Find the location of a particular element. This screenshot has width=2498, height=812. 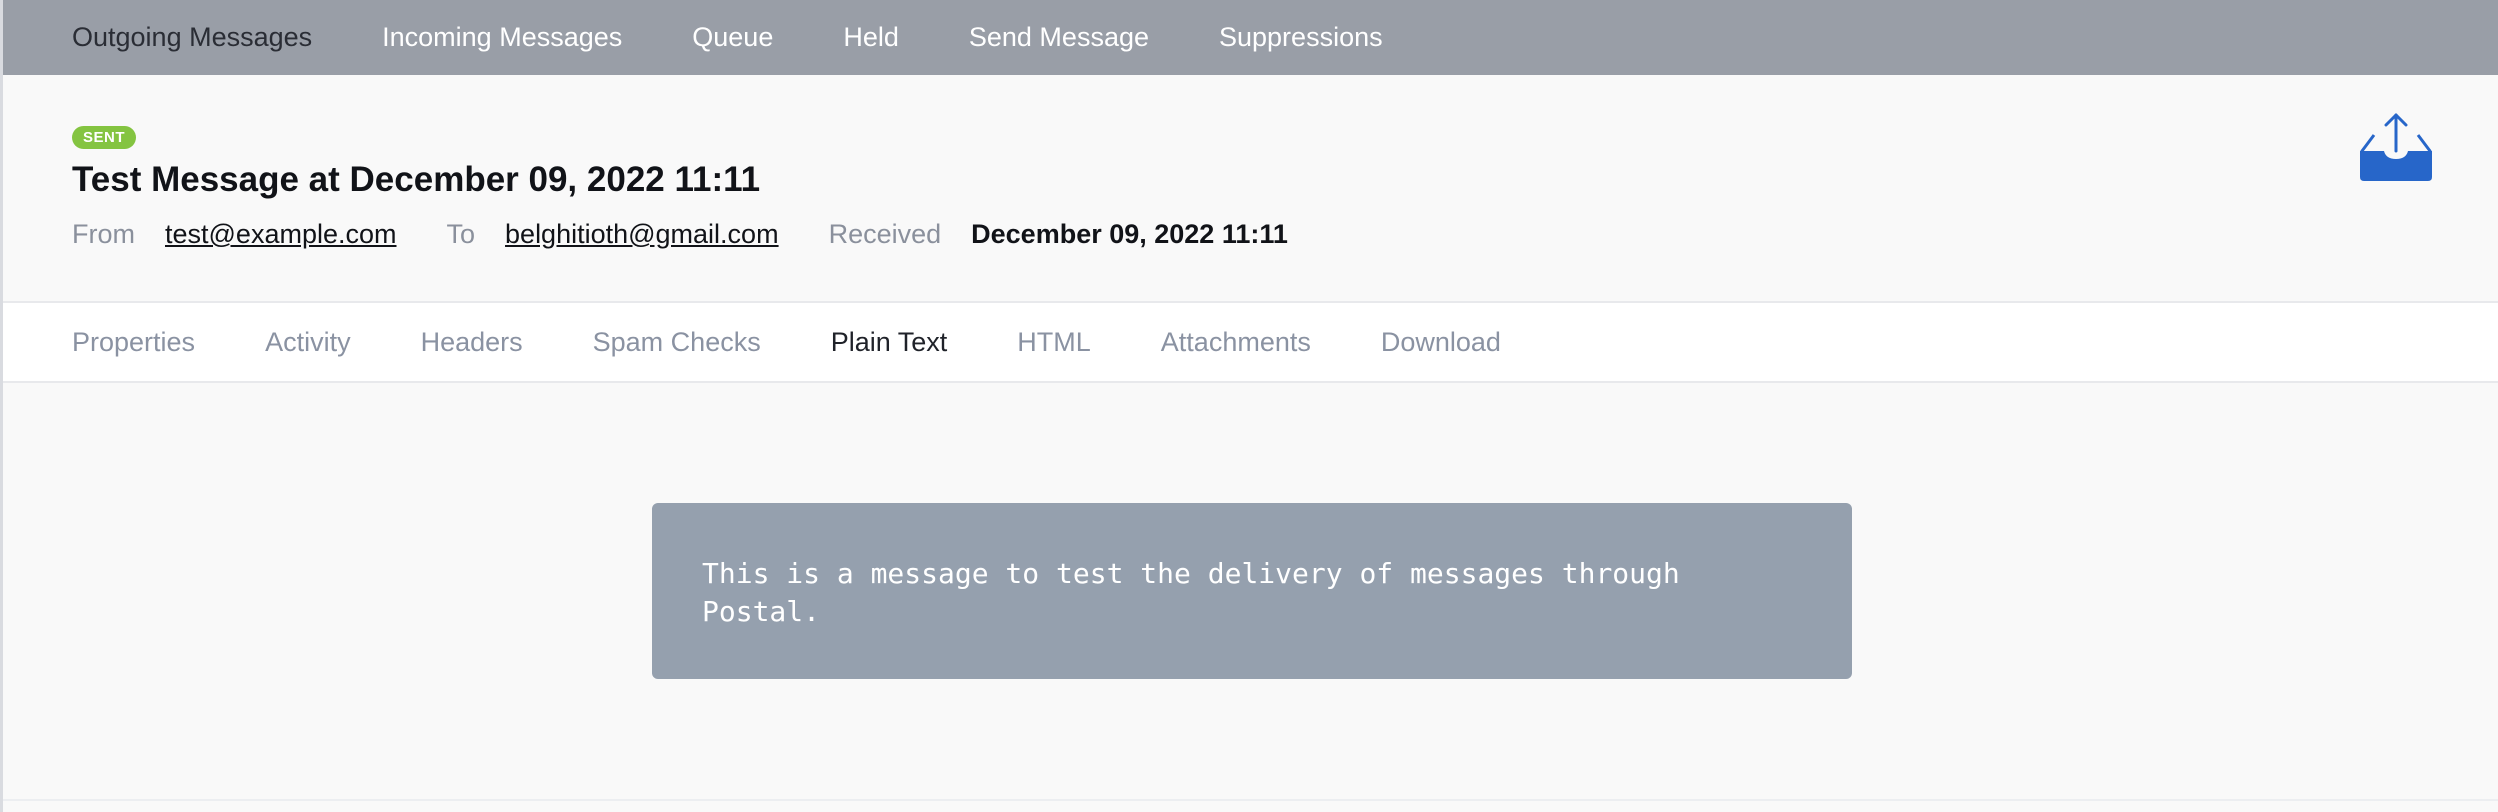

nav-incoming-messages: Incoming Messages is located at coordinates (502, 37).